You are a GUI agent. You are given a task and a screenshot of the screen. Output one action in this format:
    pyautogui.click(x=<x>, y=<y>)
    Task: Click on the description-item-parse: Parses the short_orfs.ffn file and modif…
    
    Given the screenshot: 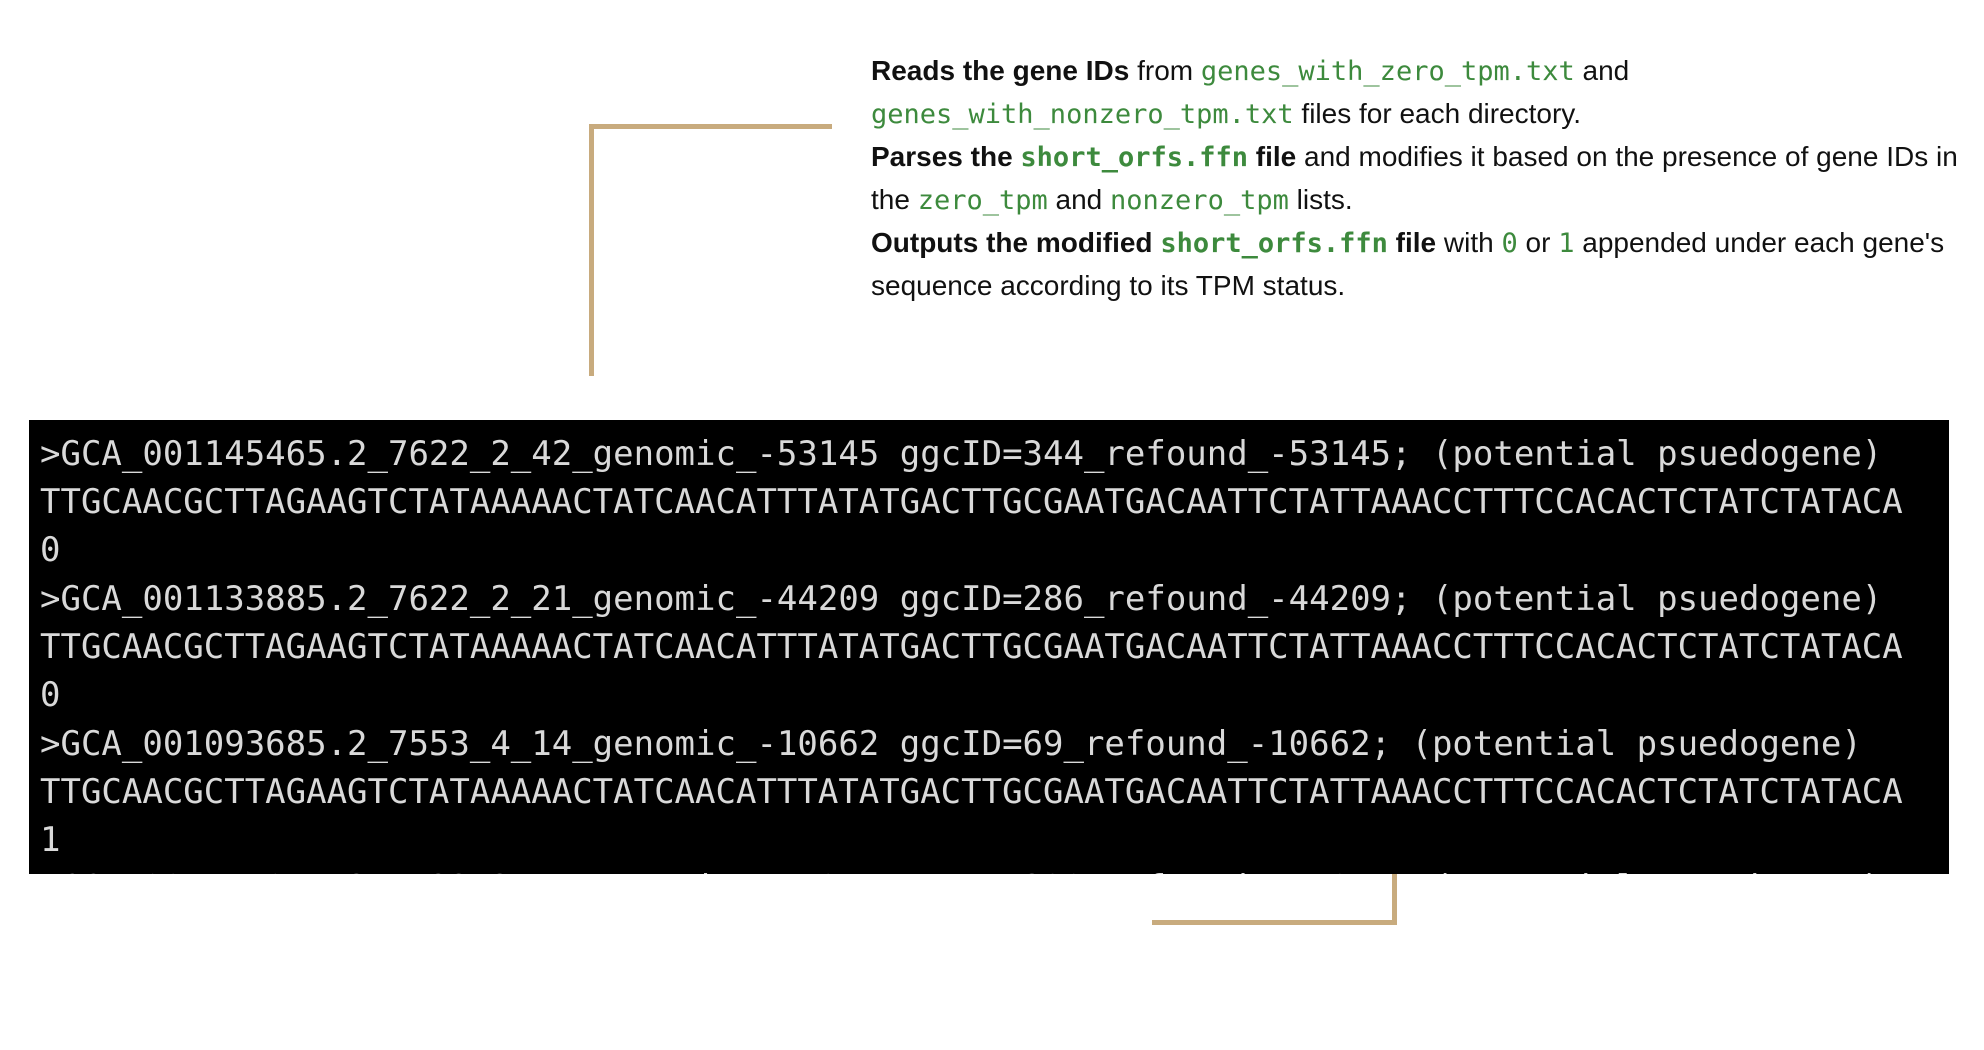 What is the action you would take?
    pyautogui.click(x=1414, y=178)
    